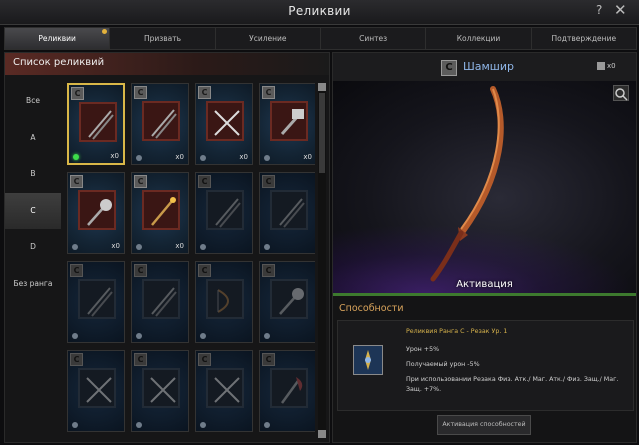 The height and width of the screenshot is (445, 639). I want to click on ability-line: Урон +5%, so click(423, 349).